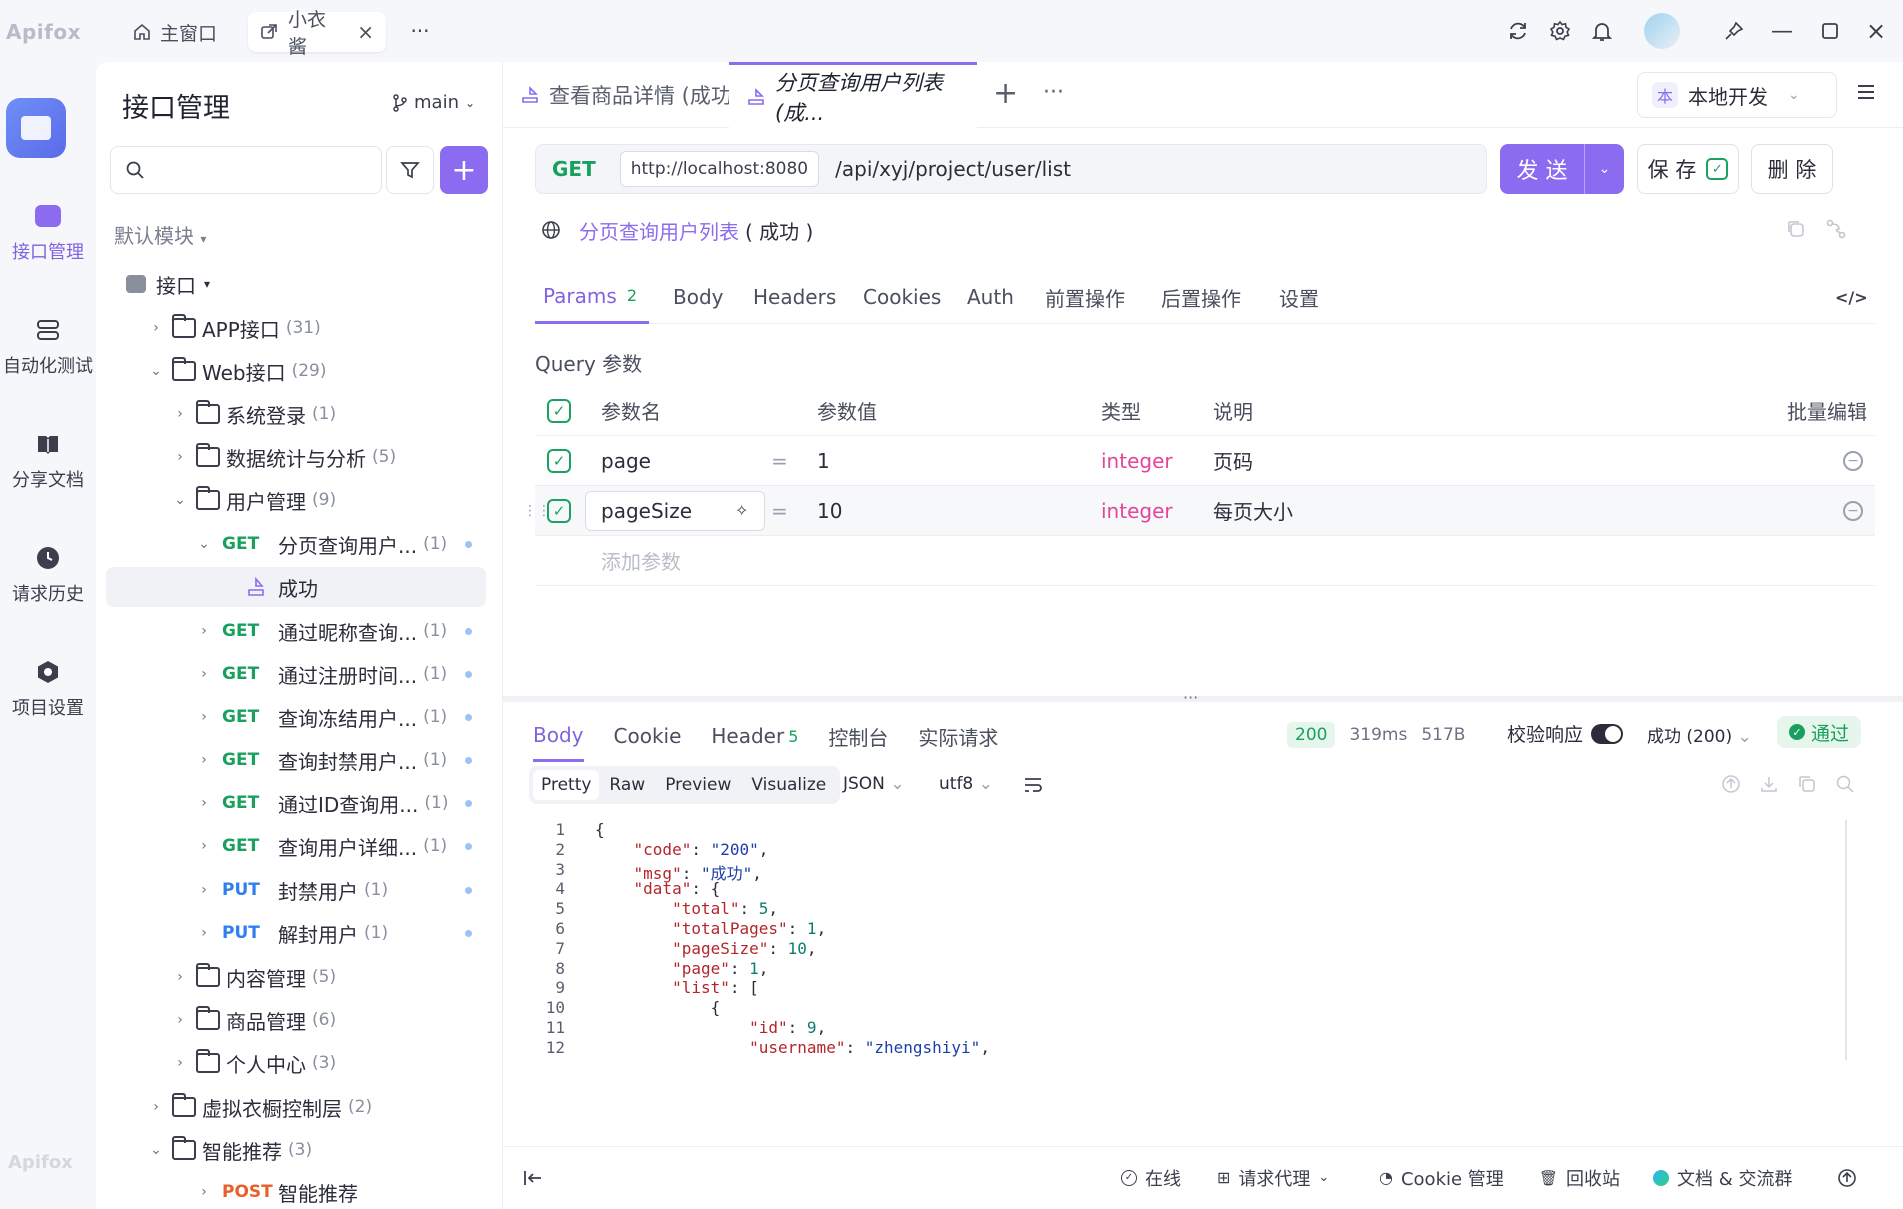 The image size is (1903, 1209). What do you see at coordinates (296, 1107) in the screenshot?
I see `tree-folder: › 虚拟衣橱控制层 (2)` at bounding box center [296, 1107].